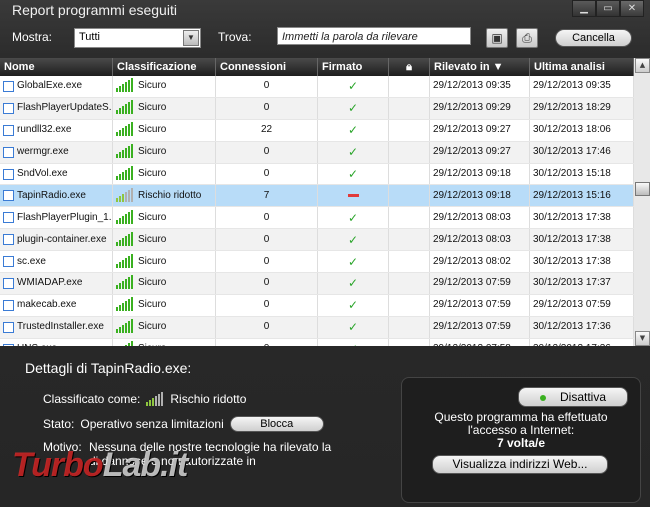 This screenshot has width=650, height=507. I want to click on title-bar: Report programmi eseguiti ▁ ▭ ✕, so click(325, 11).